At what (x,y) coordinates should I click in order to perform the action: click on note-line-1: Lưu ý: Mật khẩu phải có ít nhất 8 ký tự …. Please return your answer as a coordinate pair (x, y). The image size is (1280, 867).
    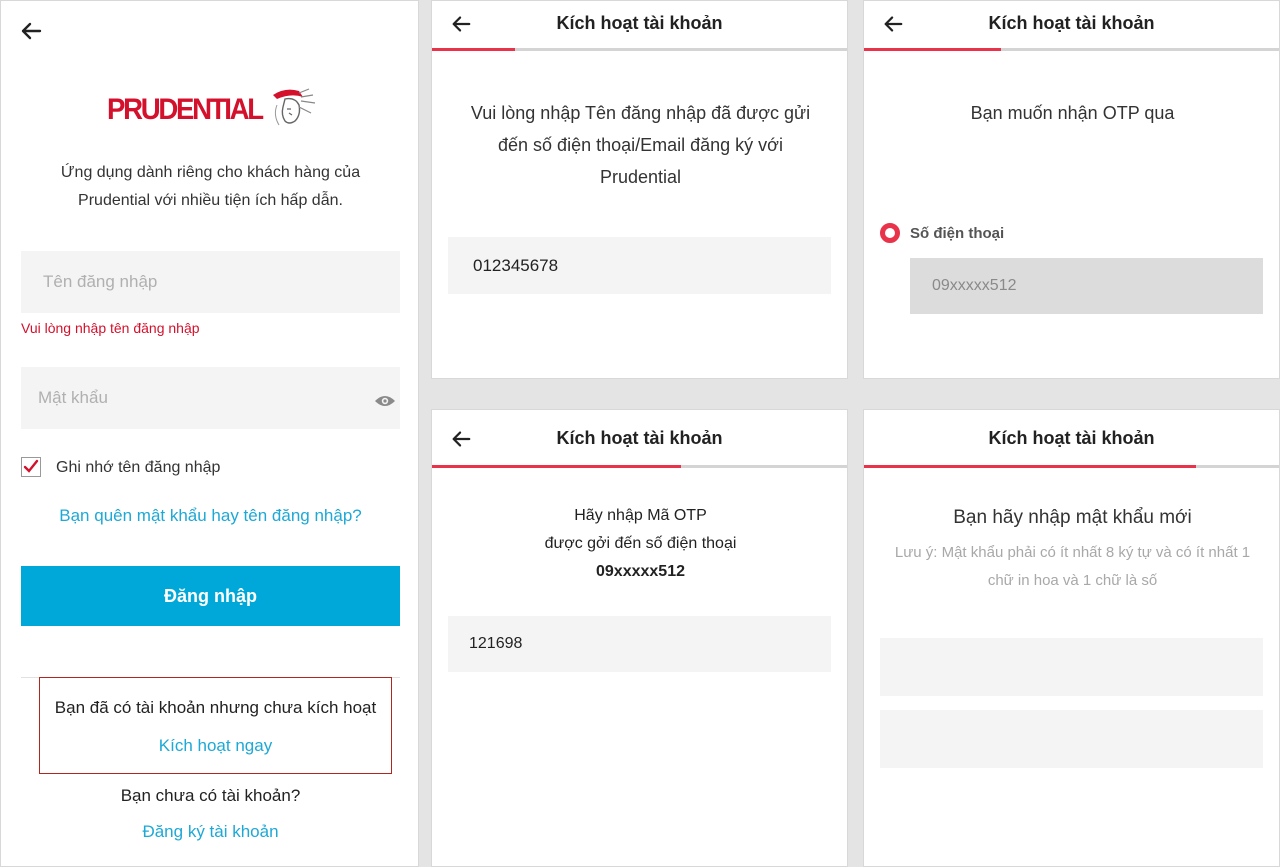
    Looking at the image, I should click on (1072, 552).